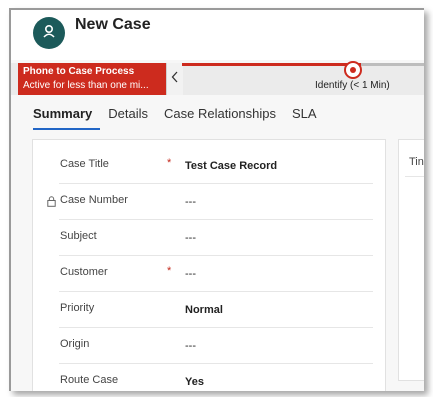 This screenshot has height=397, width=433. Describe the element at coordinates (113, 24) in the screenshot. I see `page-title: New Case` at that location.